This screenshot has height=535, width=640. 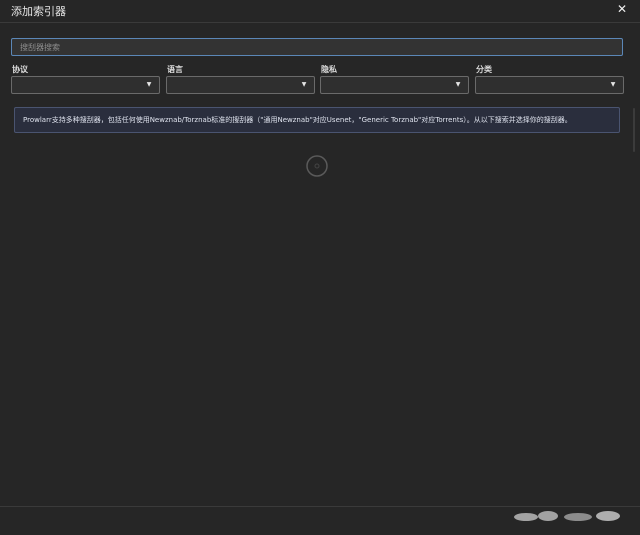 What do you see at coordinates (568, 516) in the screenshot?
I see `watermark-logo` at bounding box center [568, 516].